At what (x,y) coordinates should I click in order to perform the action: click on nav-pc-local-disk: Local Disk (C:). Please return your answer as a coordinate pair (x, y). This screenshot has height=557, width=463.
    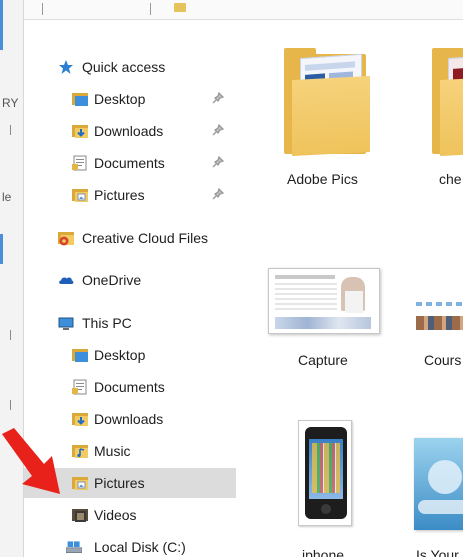
    Looking at the image, I should click on (130, 544).